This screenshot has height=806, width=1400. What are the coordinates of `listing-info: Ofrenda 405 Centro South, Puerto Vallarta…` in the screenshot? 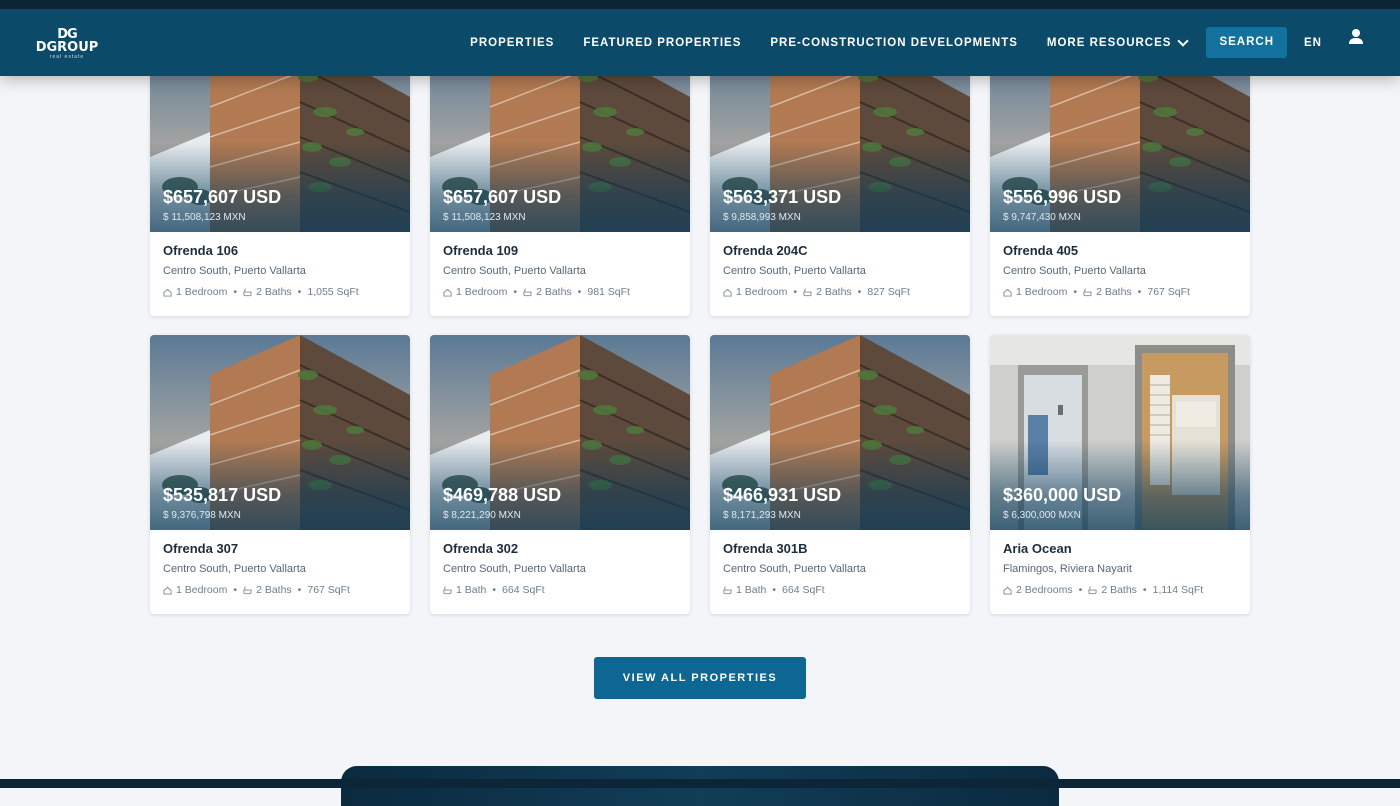 It's located at (1120, 274).